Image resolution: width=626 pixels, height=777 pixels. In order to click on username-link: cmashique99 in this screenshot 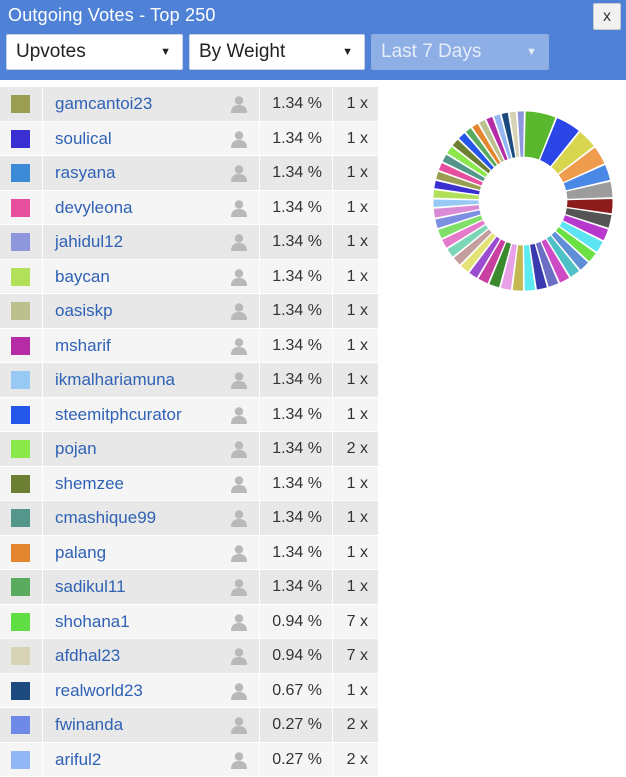, I will do `click(105, 517)`.